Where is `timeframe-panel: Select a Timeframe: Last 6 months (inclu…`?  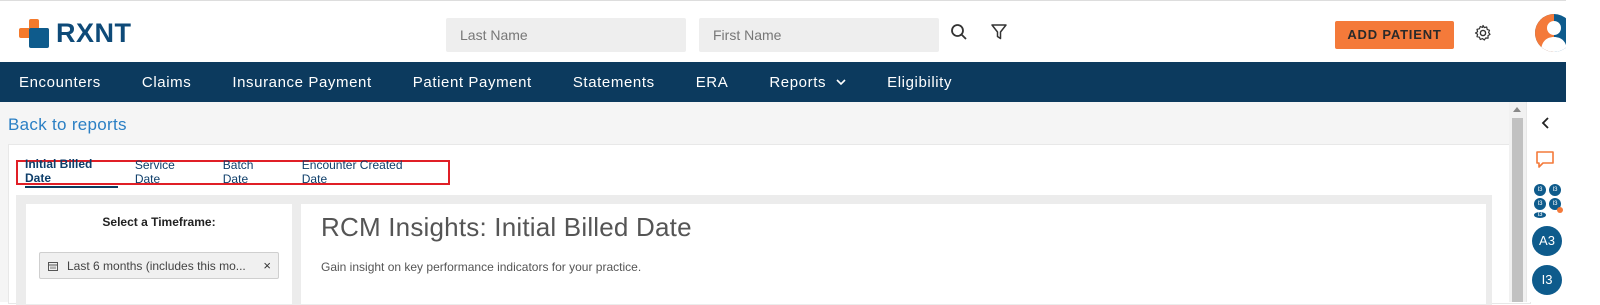
timeframe-panel: Select a Timeframe: Last 6 months (inclu… is located at coordinates (159, 254).